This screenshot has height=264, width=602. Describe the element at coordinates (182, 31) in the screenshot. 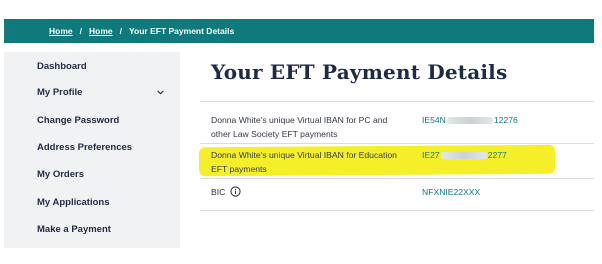

I see `breadcrumb-current: Your EFT Payment Details` at that location.